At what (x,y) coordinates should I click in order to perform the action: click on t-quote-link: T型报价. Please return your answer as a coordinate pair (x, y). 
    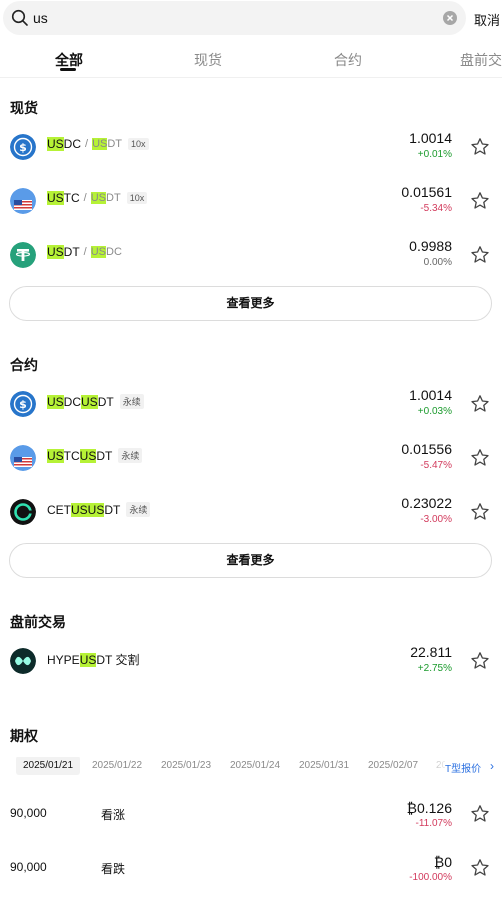
    Looking at the image, I should click on (463, 767).